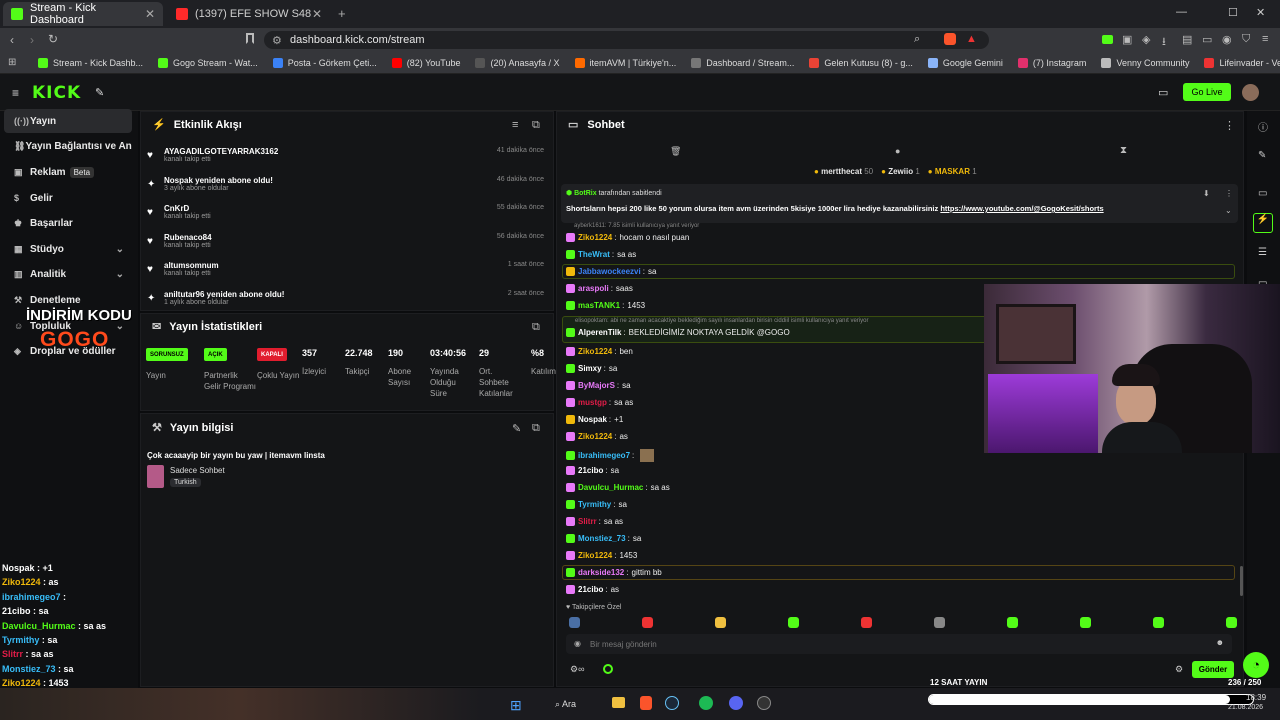 The image size is (1280, 720). Describe the element at coordinates (900, 171) in the screenshot. I see `leader-item: ● Zewiio 1` at that location.